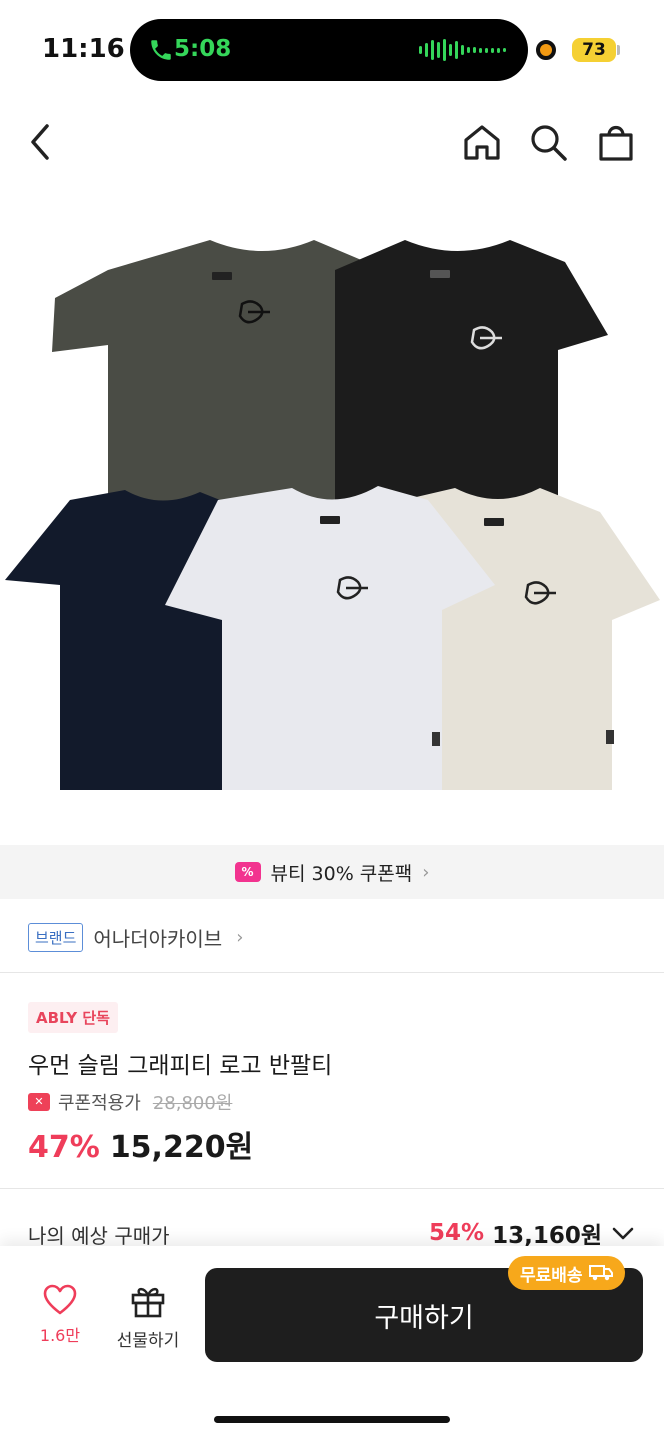  Describe the element at coordinates (60, 1319) in the screenshot. I see `like-button: 1.6만` at that location.